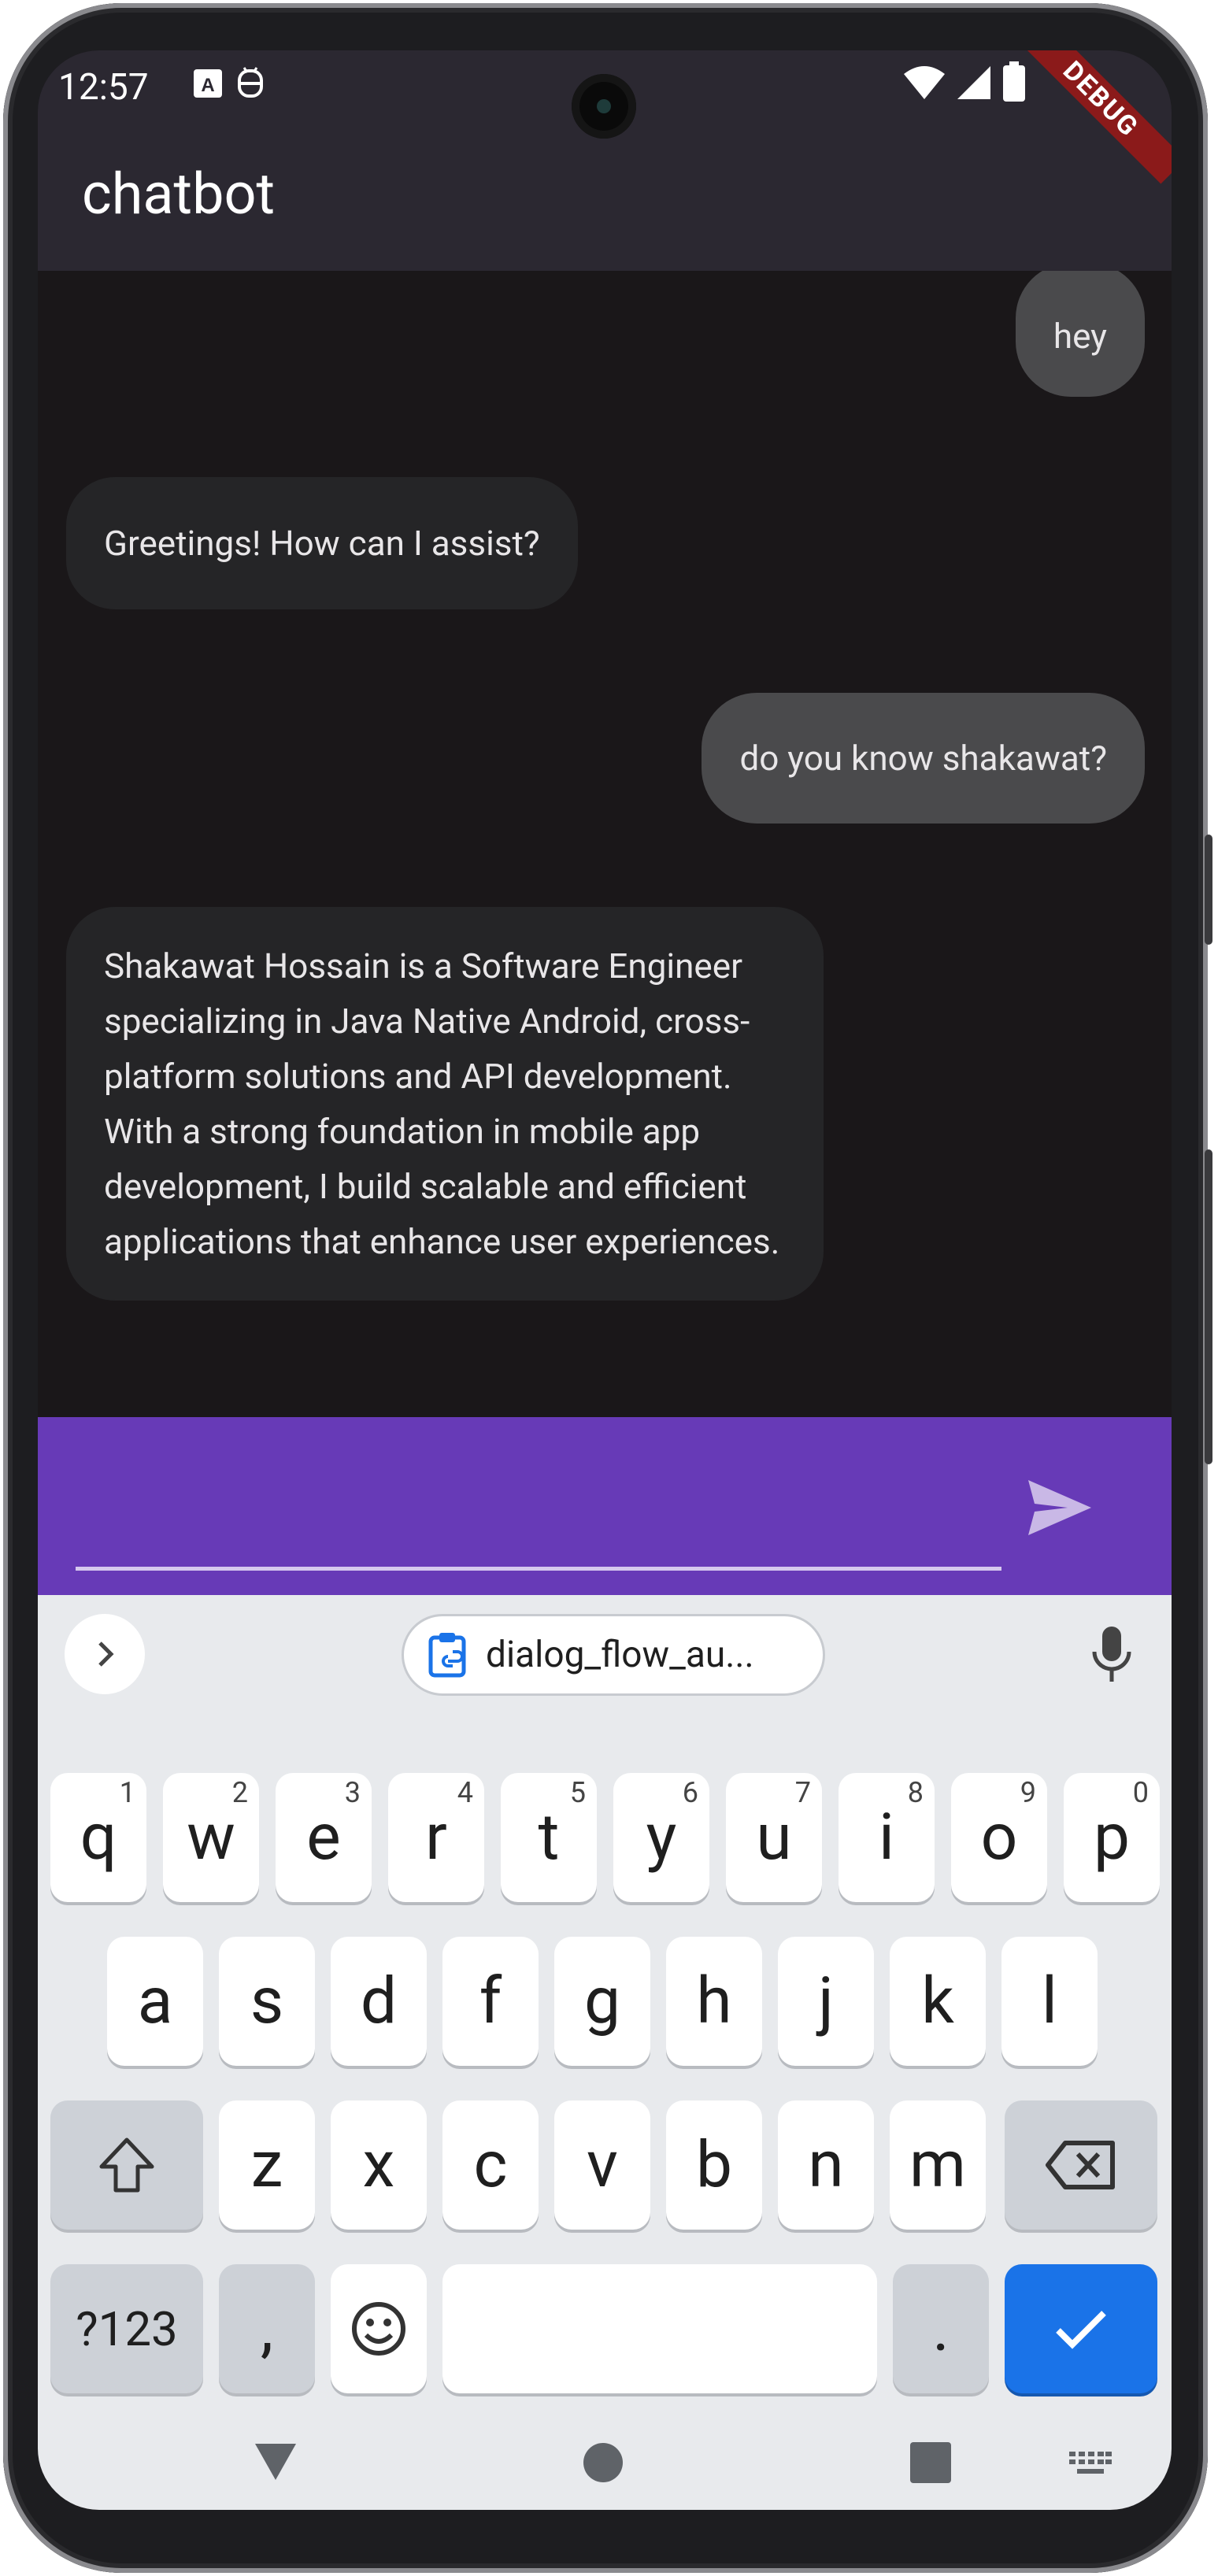  I want to click on key-label: p, so click(1112, 1837).